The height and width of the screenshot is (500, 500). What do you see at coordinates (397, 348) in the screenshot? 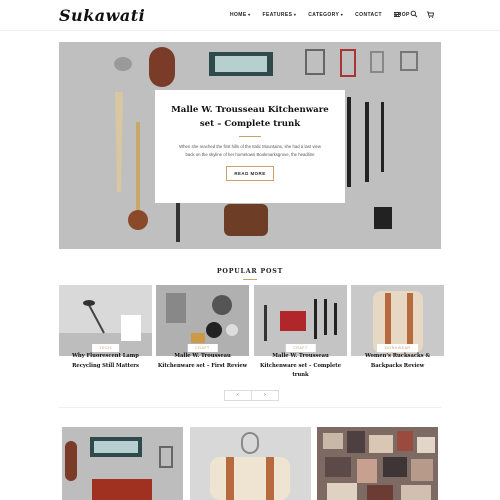
I see `post-category-tag: WORKWEAR` at bounding box center [397, 348].